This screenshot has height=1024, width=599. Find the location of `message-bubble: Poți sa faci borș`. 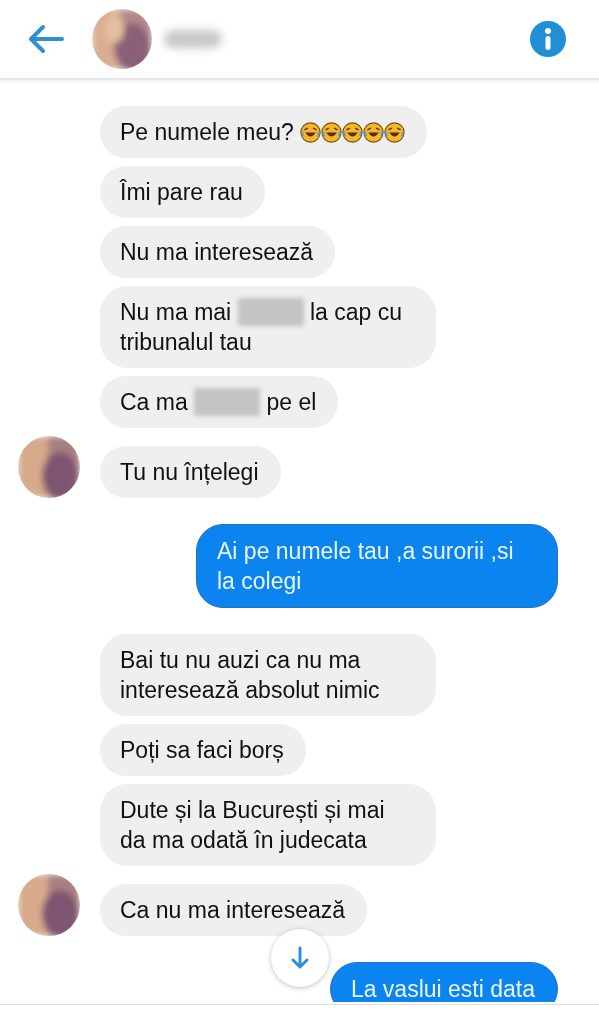

message-bubble: Poți sa faci borș is located at coordinates (203, 750).